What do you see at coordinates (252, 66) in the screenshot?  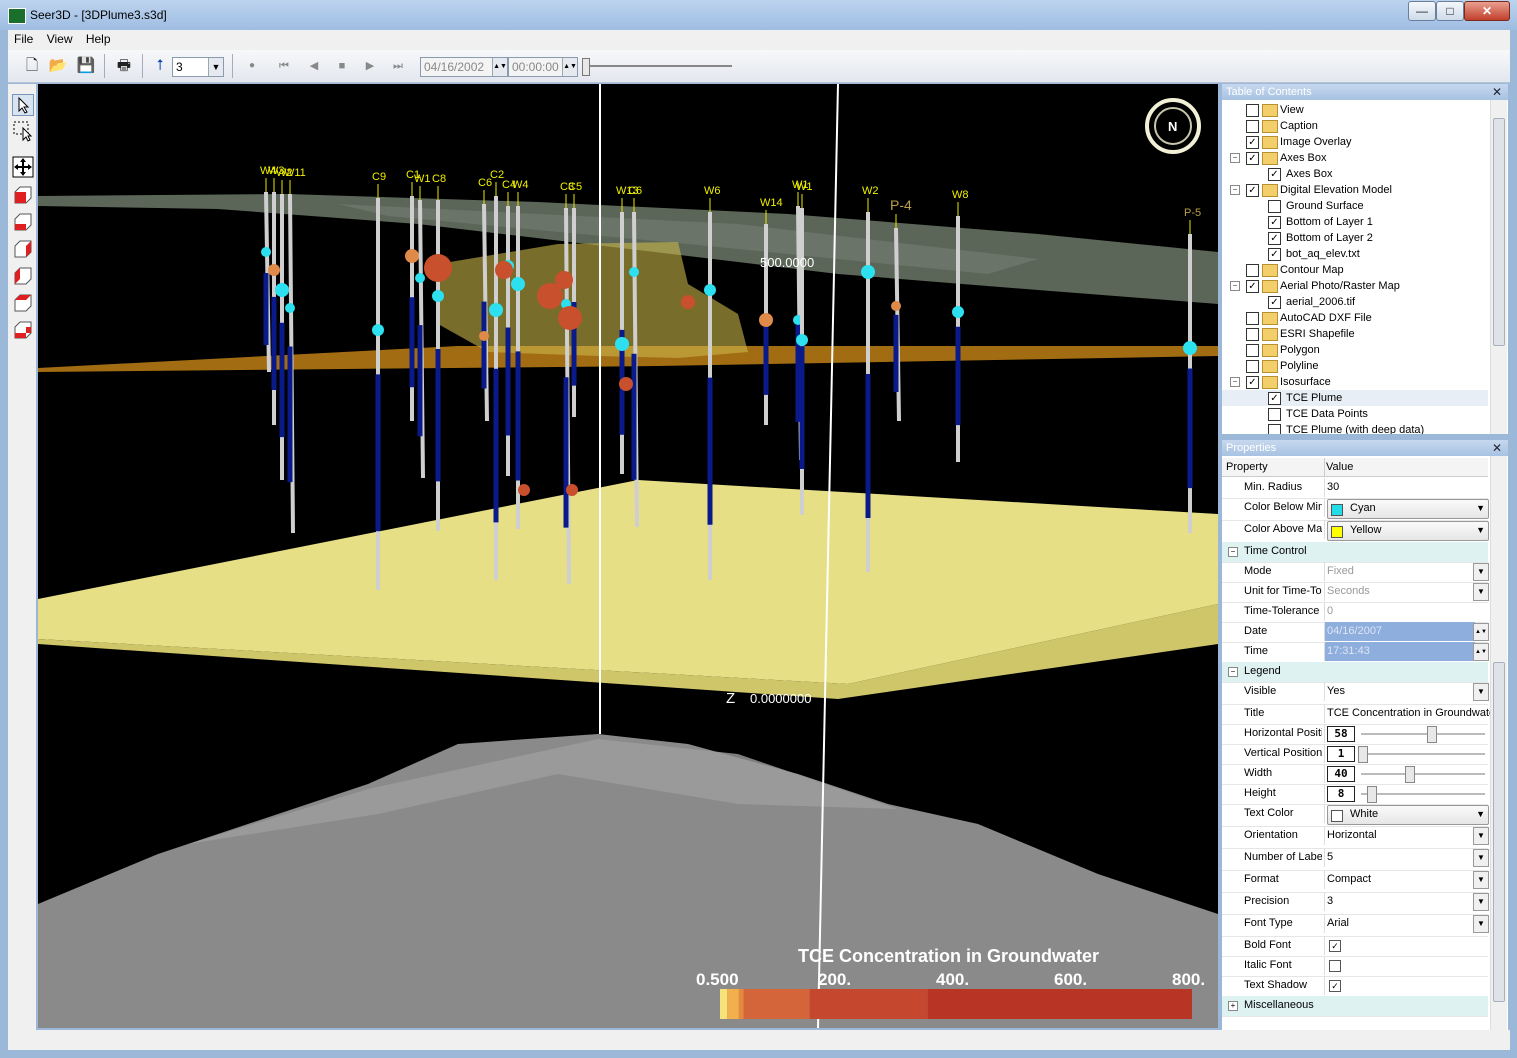 I see `record-icon: ●` at bounding box center [252, 66].